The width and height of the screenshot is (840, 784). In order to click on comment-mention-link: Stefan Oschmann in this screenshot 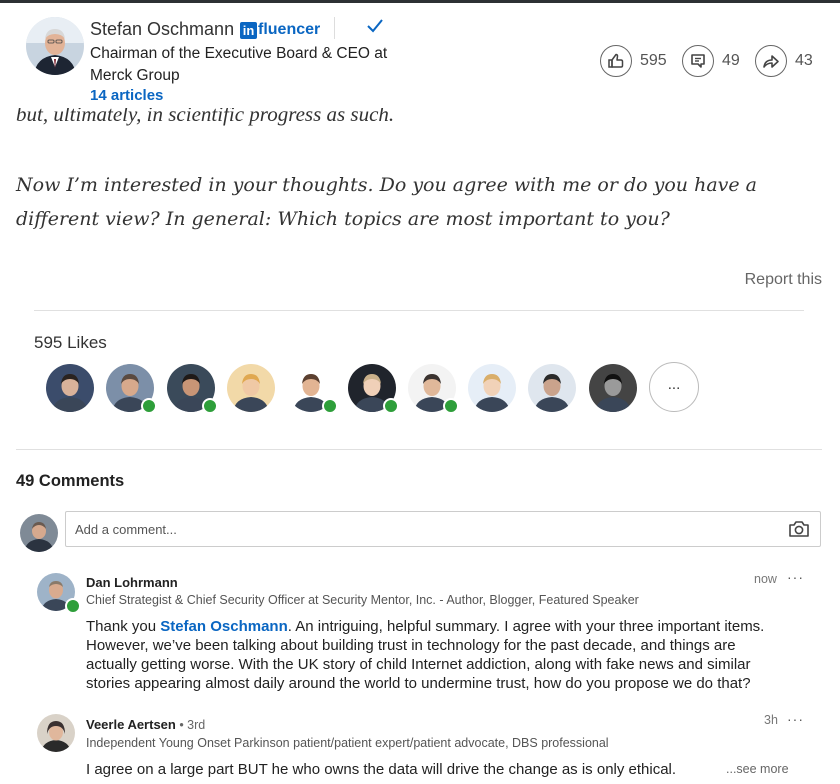, I will do `click(224, 626)`.